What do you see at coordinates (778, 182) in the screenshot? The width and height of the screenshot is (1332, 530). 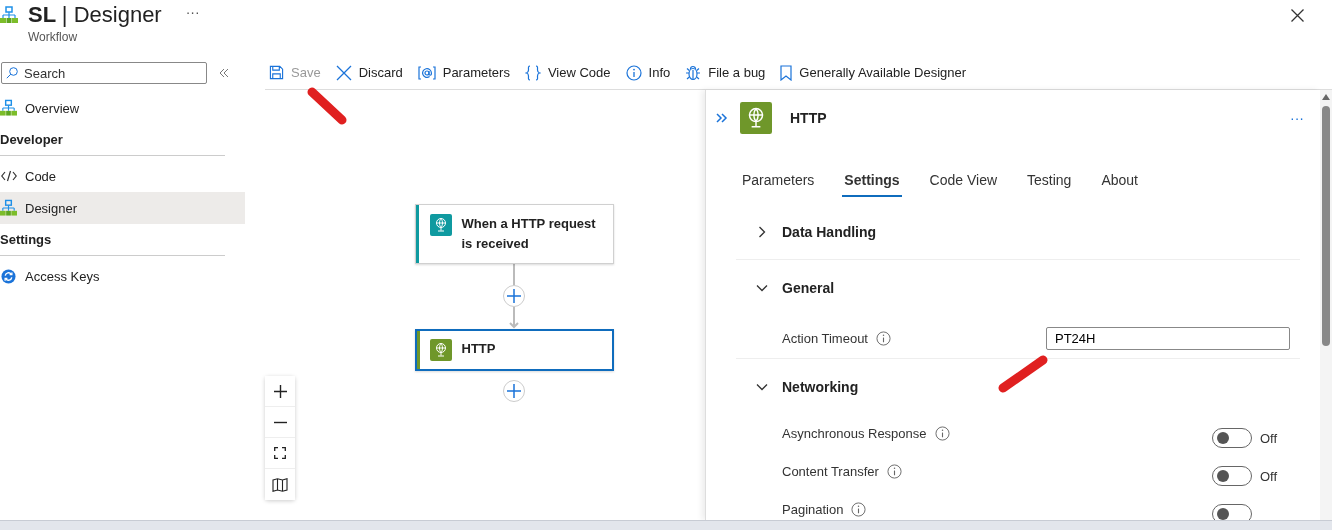 I see `tab: Parameters` at bounding box center [778, 182].